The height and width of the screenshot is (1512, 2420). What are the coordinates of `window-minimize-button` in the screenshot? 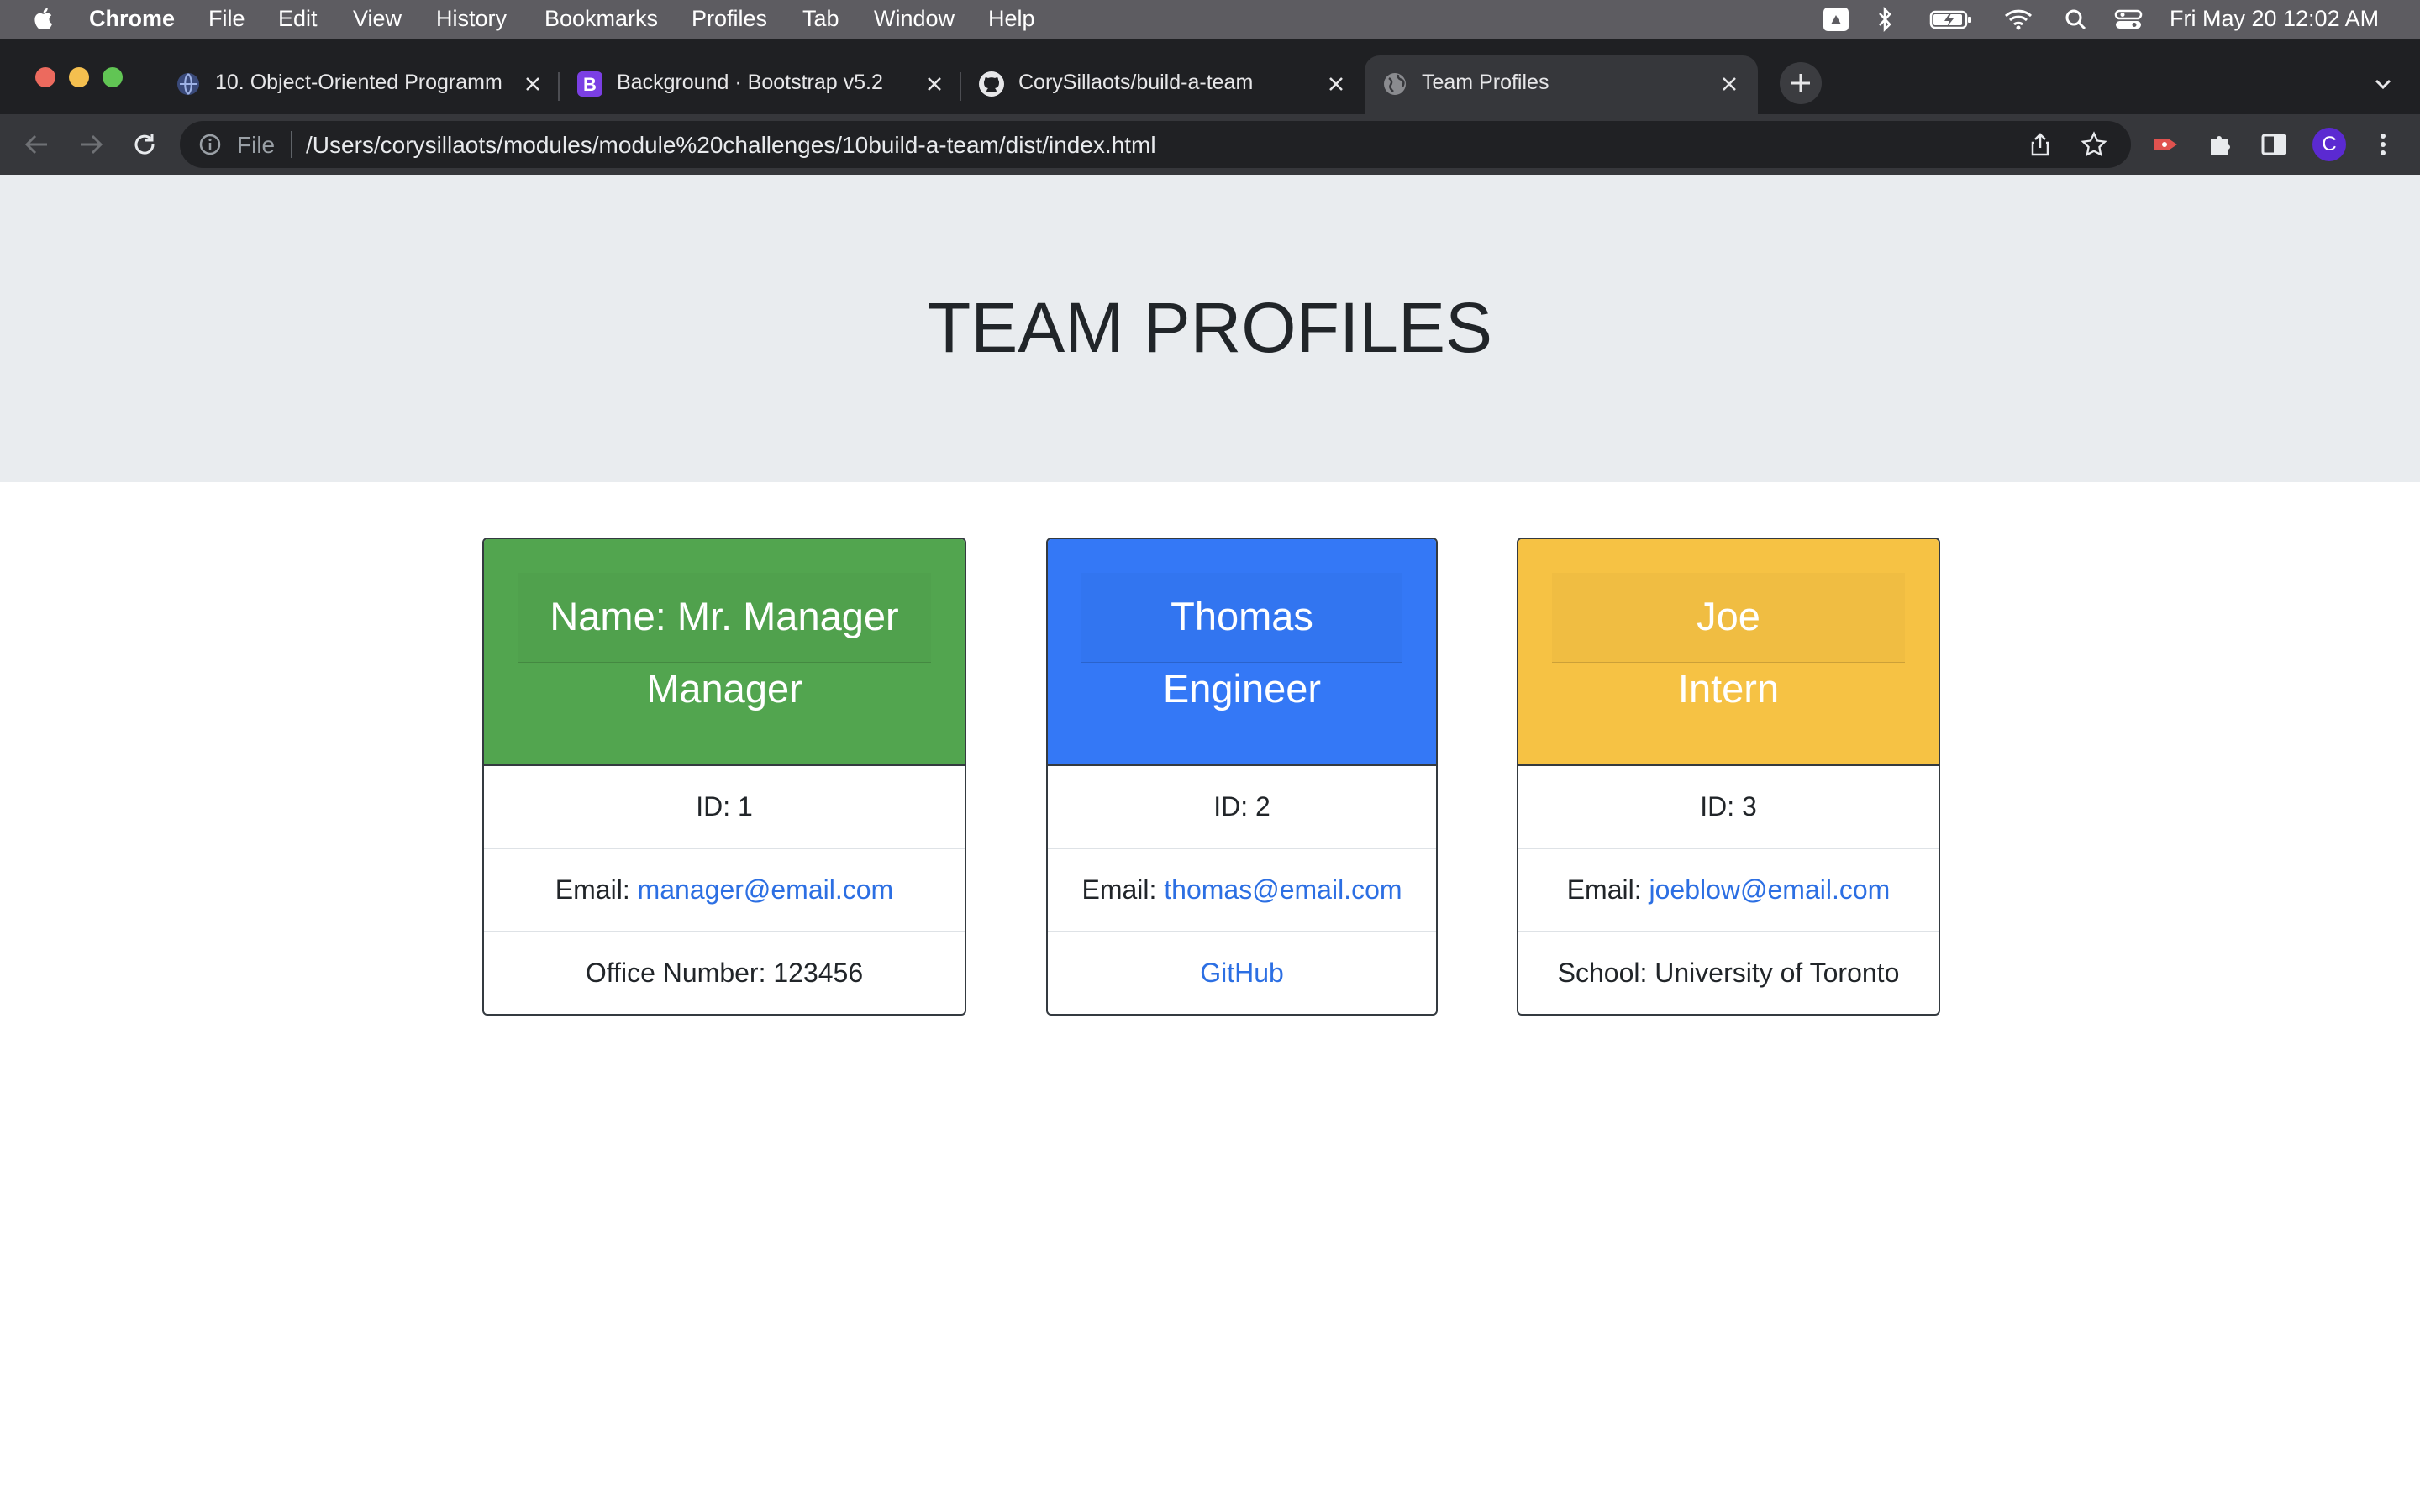 It's located at (79, 77).